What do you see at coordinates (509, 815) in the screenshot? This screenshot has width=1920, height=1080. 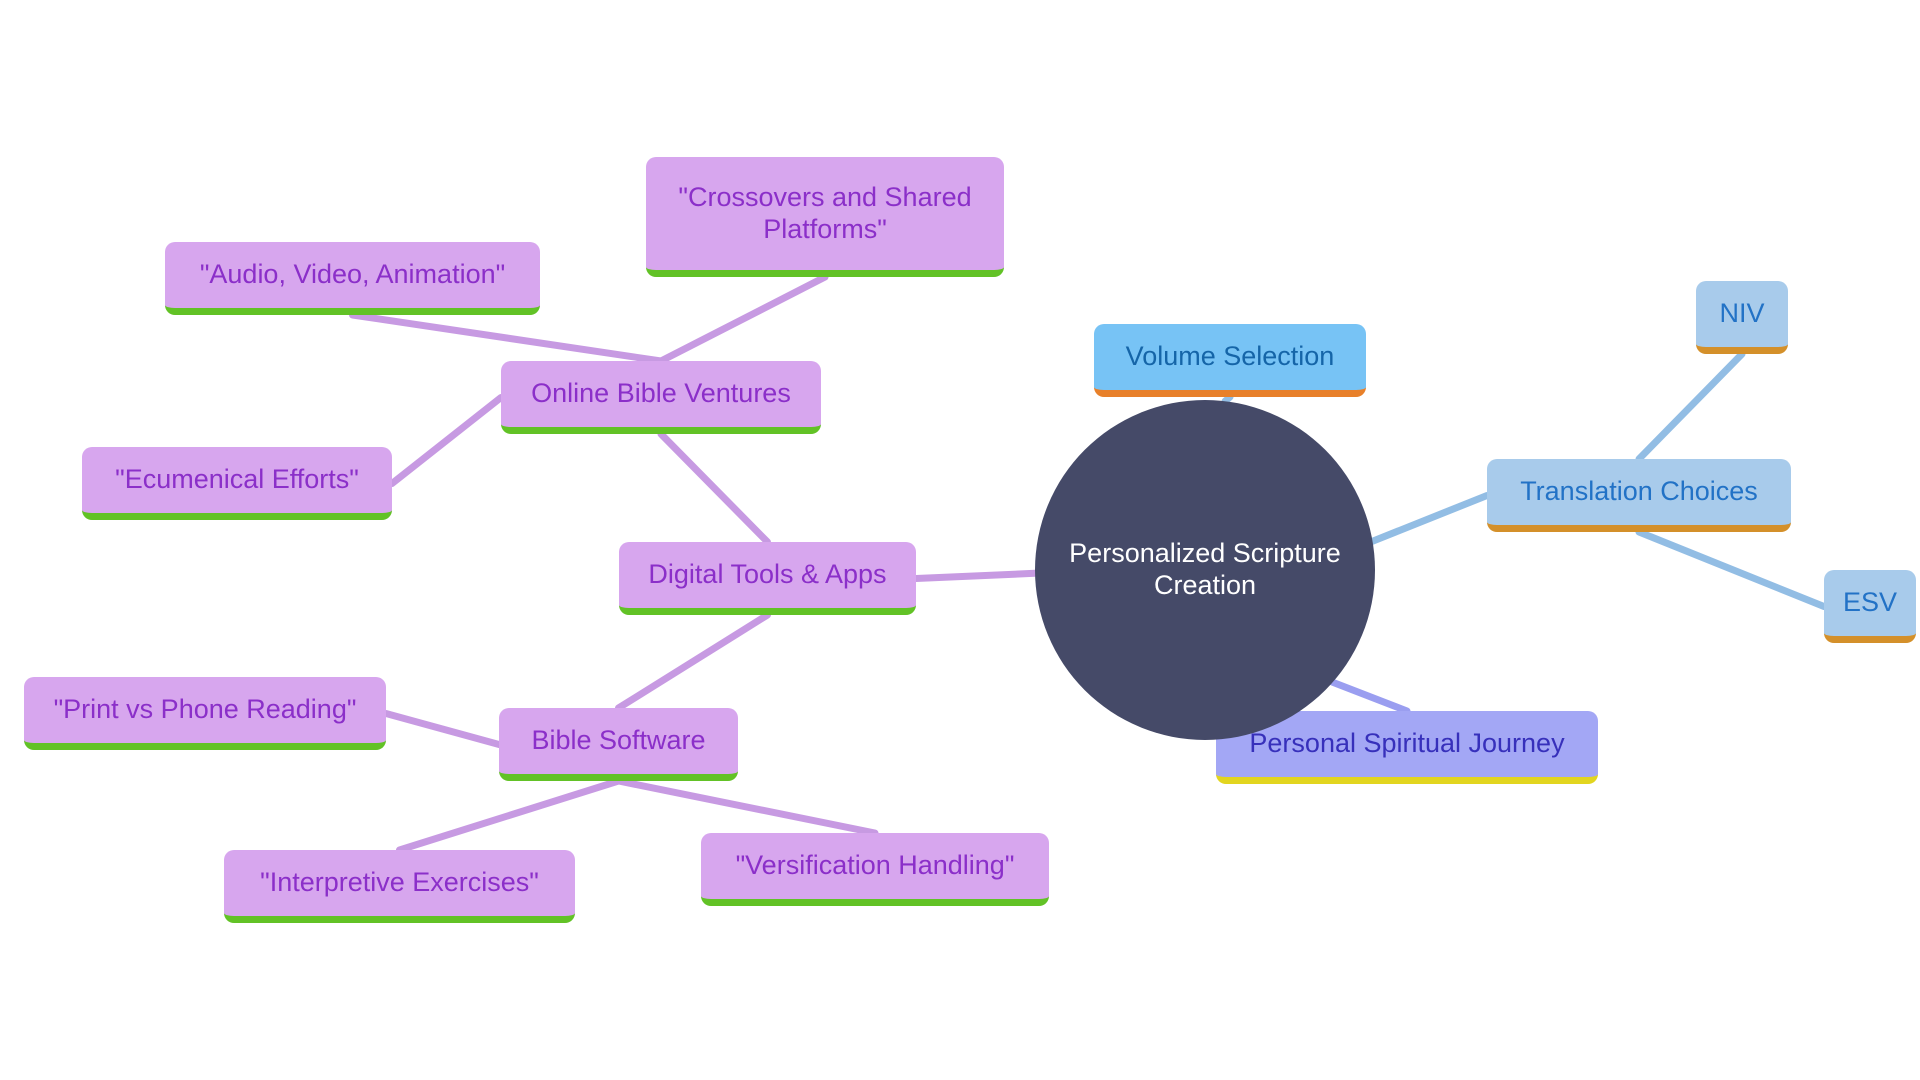 I see `edge-bible-software-to-interpretive-exercises` at bounding box center [509, 815].